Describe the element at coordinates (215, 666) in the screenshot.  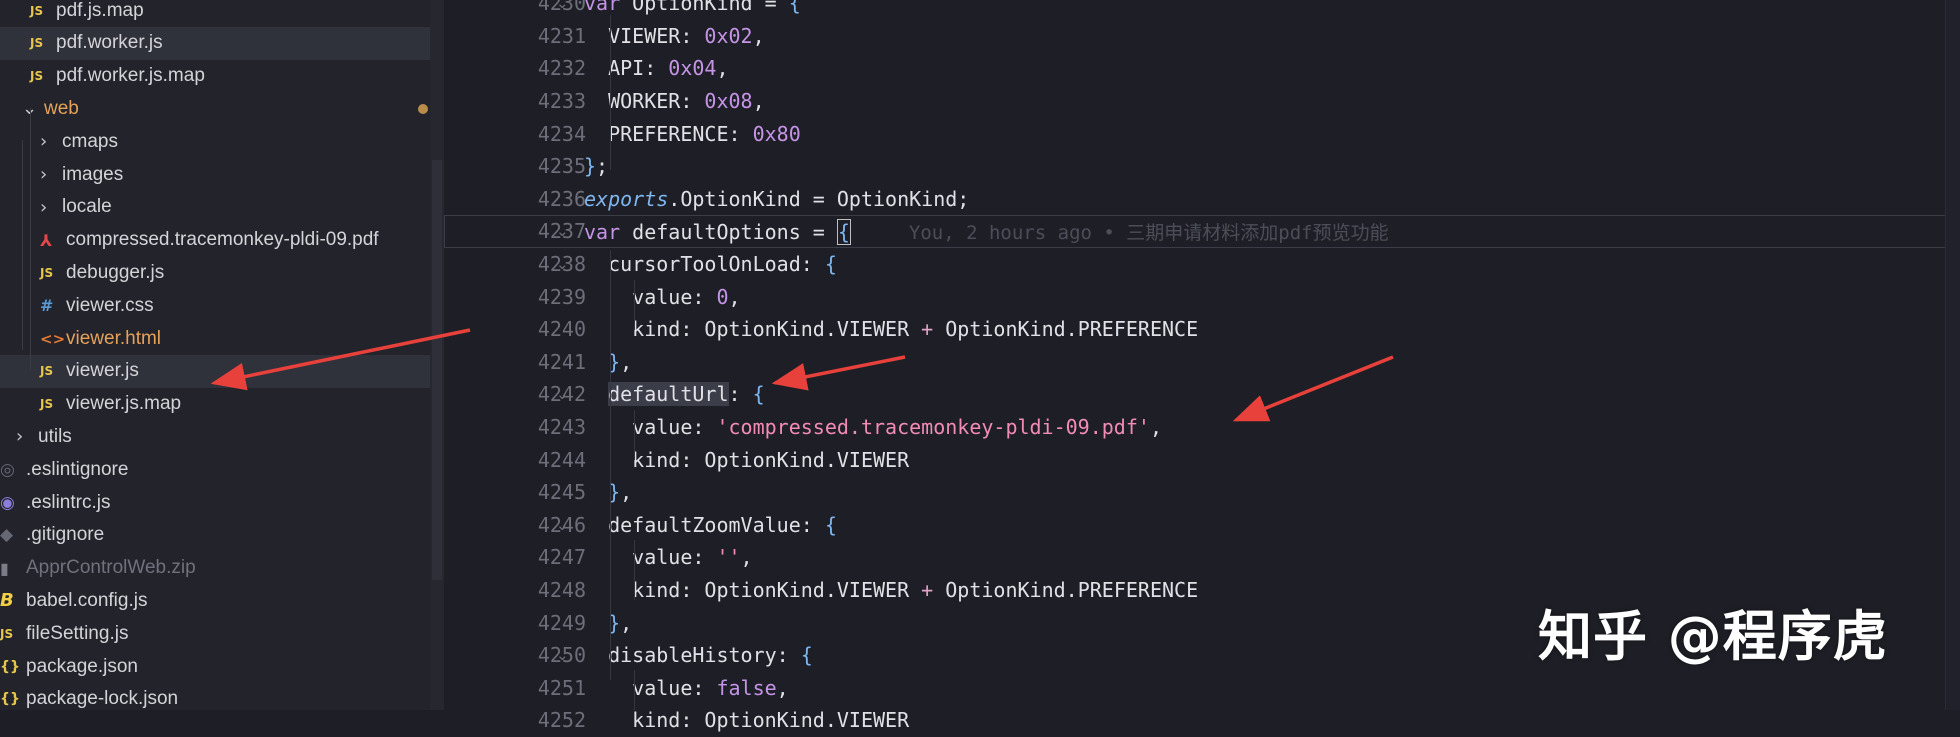
I see `tree-item: {} package.json` at that location.